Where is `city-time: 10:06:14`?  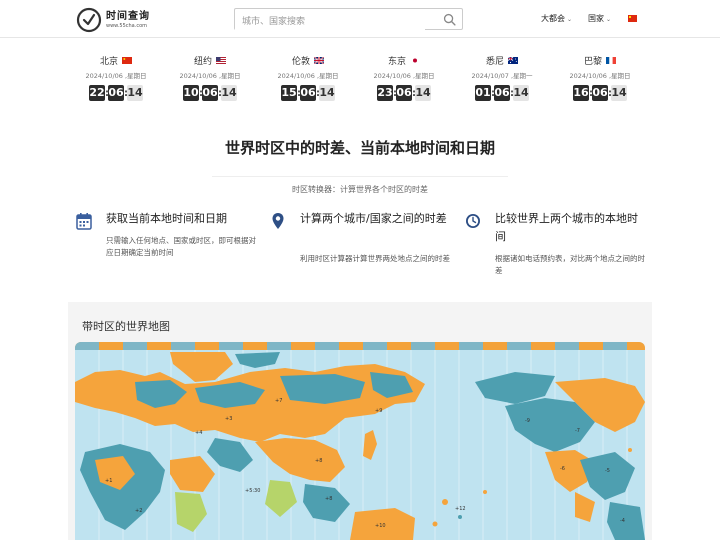
city-time: 10:06:14 is located at coordinates (210, 93).